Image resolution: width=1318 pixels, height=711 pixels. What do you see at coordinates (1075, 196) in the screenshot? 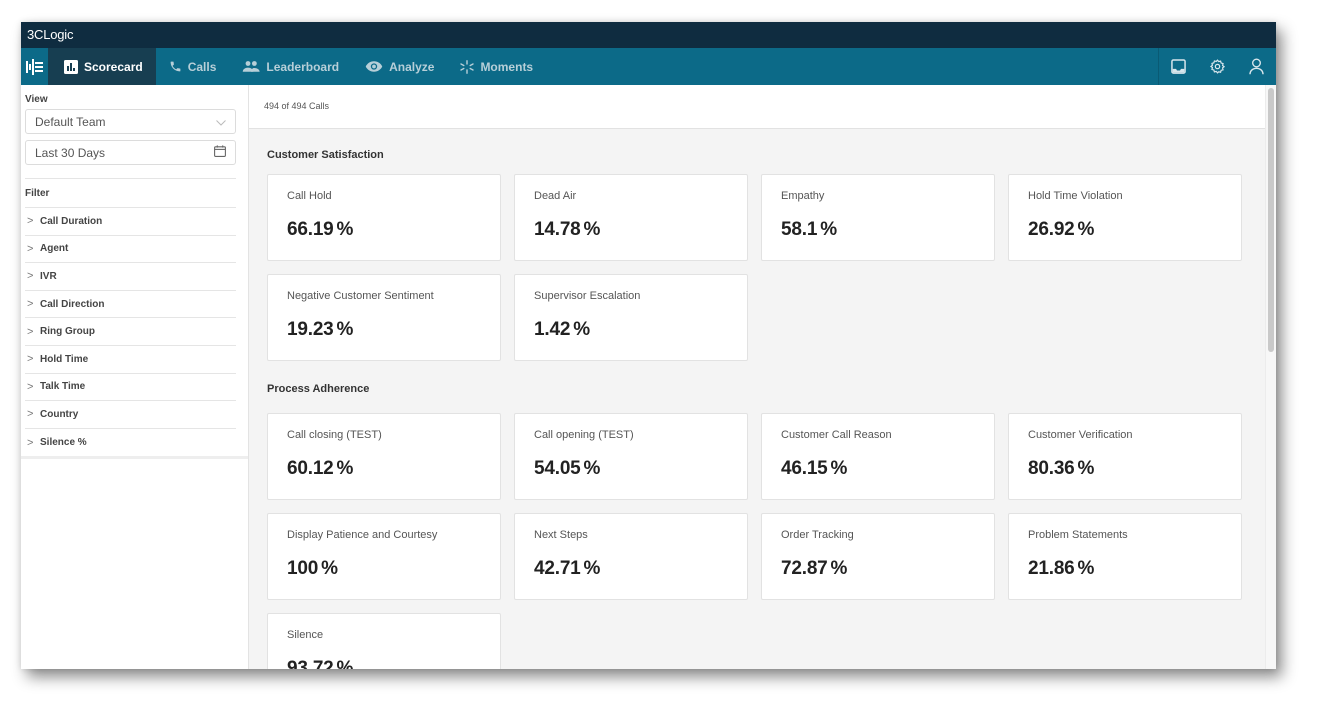
I see `metric-label: Hold Time Violation` at bounding box center [1075, 196].